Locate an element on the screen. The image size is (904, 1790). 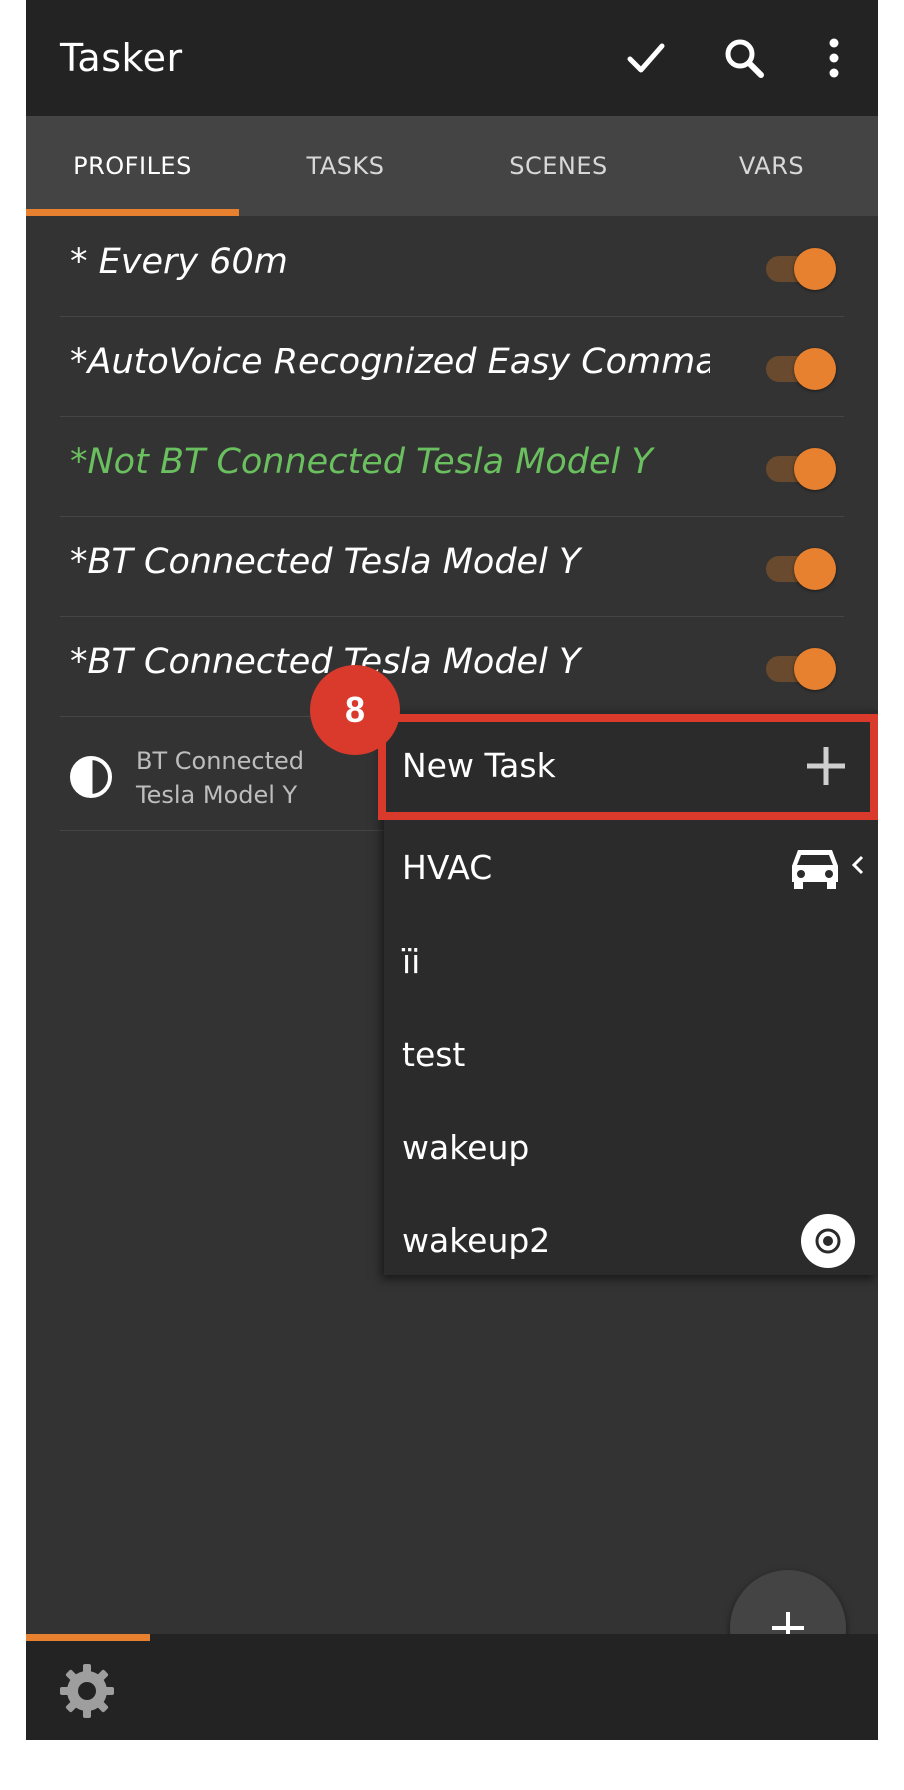
menu-item-new-task: New Task is located at coordinates (631, 757).